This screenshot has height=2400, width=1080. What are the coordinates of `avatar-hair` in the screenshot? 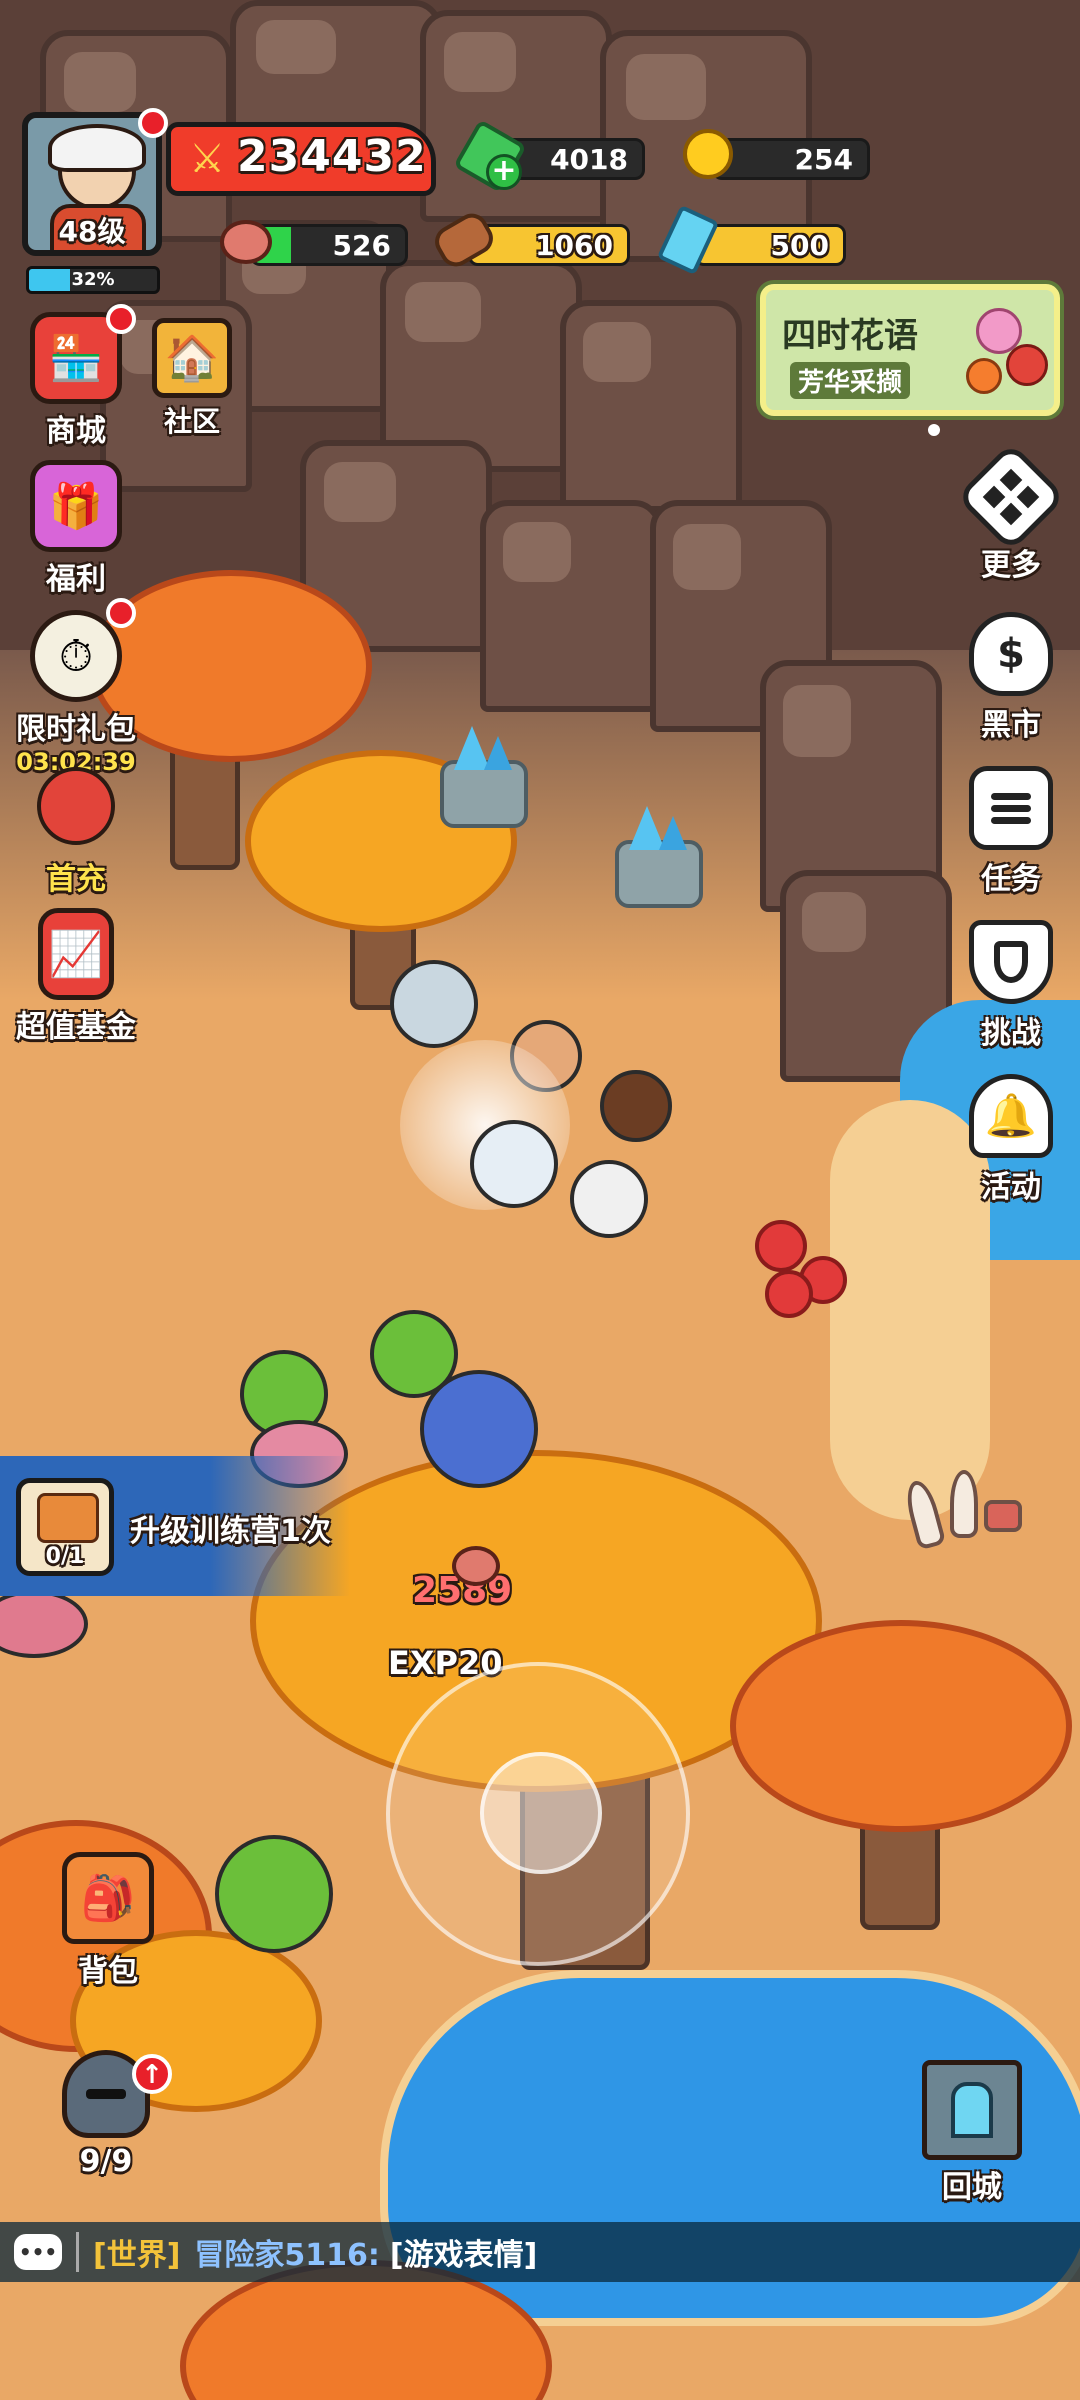 It's located at (97, 148).